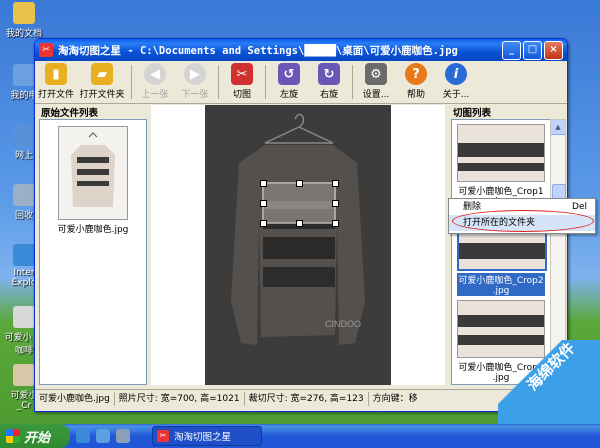 The width and height of the screenshot is (600, 448). I want to click on highlight-ring, so click(523, 221).